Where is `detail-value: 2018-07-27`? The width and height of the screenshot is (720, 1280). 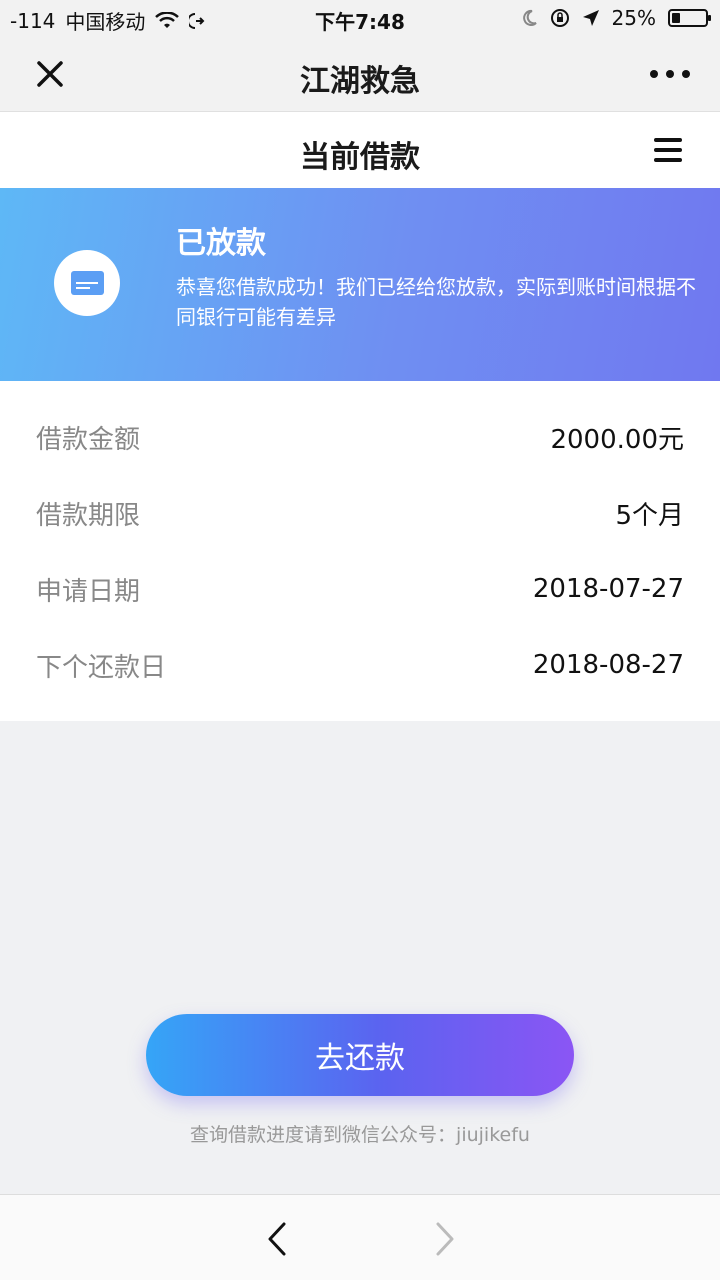 detail-value: 2018-07-27 is located at coordinates (608, 589).